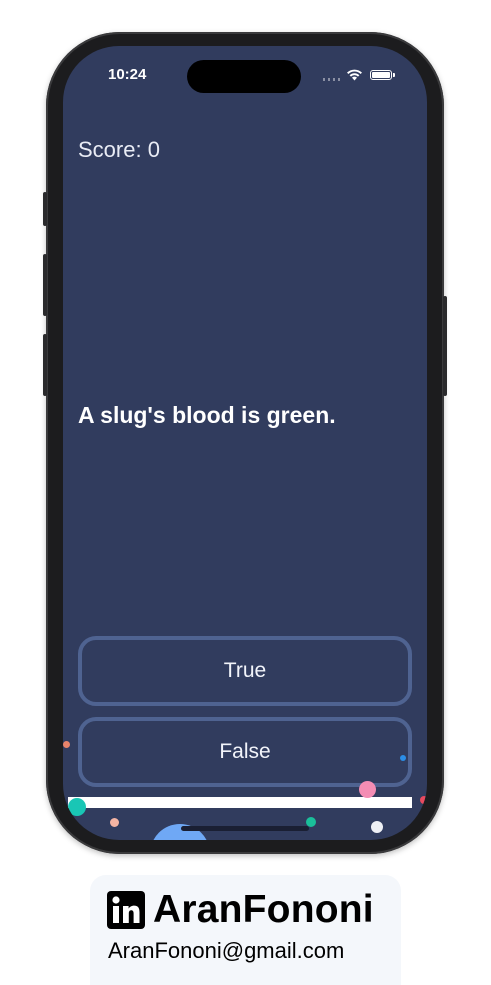 Image resolution: width=491 pixels, height=985 pixels. What do you see at coordinates (240, 802) in the screenshot?
I see `progress-bar` at bounding box center [240, 802].